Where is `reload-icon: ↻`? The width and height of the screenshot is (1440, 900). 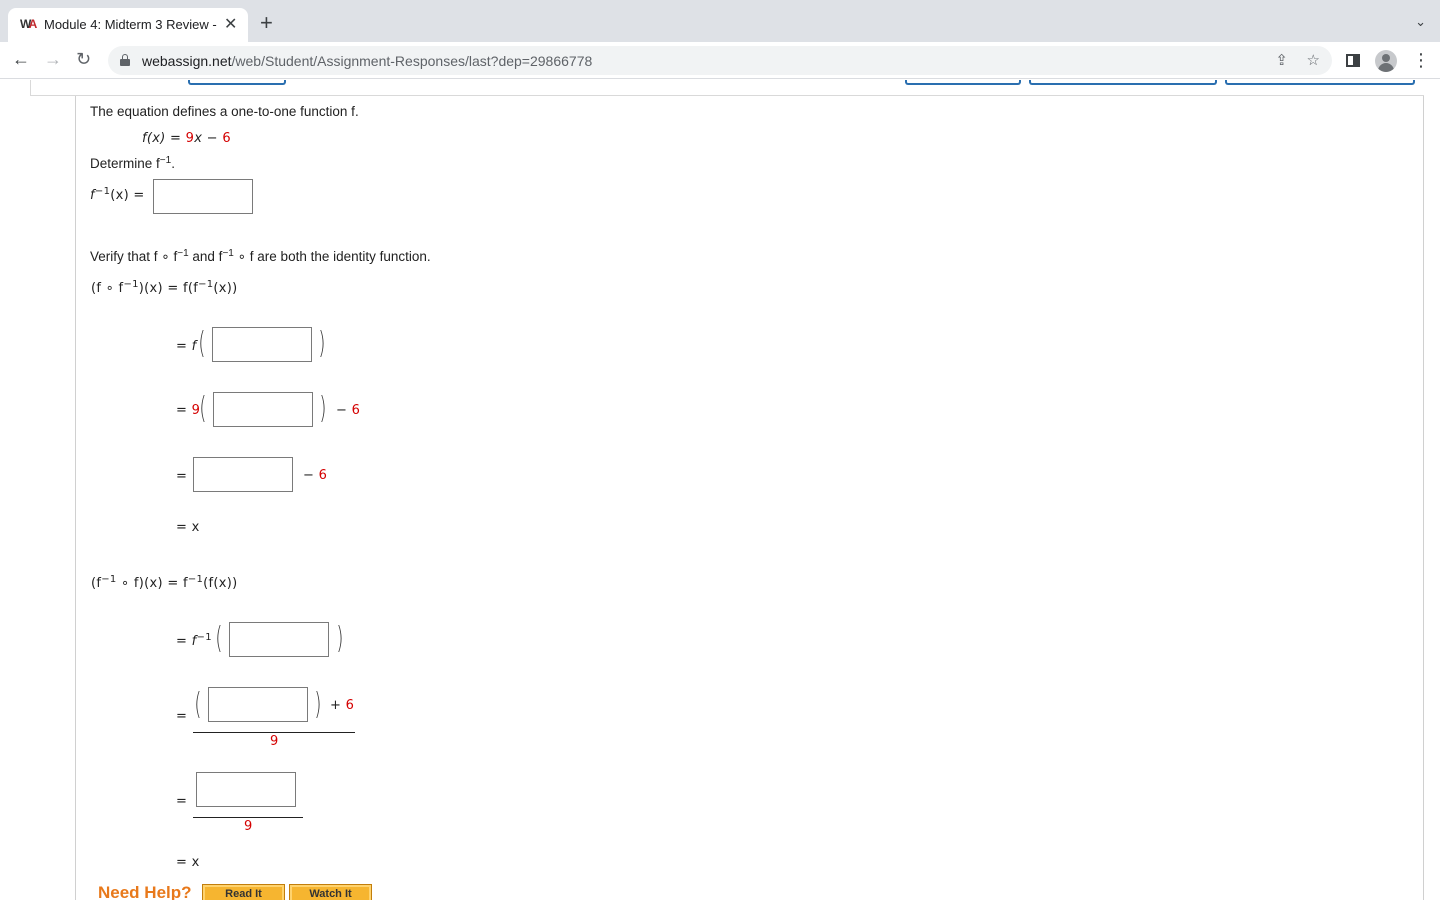
reload-icon: ↻ is located at coordinates (83, 59).